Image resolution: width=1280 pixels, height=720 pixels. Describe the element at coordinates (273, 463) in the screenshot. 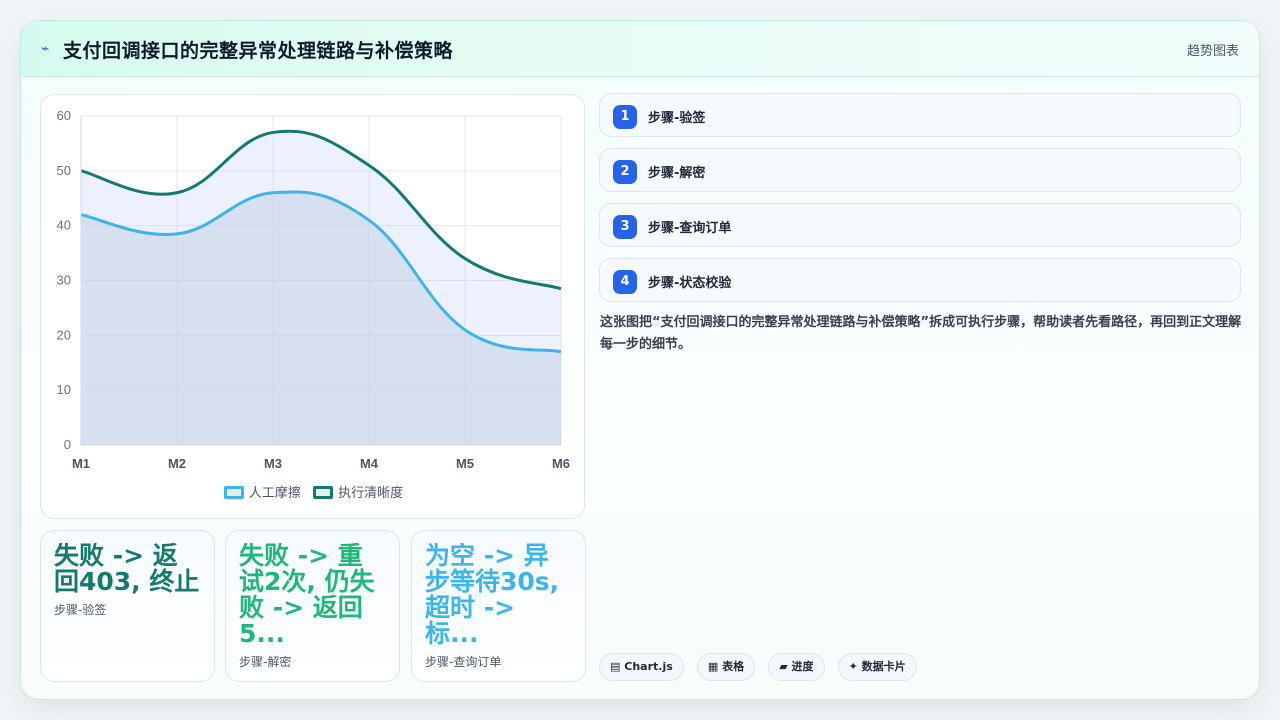

I see `x-tick-label: M3` at that location.